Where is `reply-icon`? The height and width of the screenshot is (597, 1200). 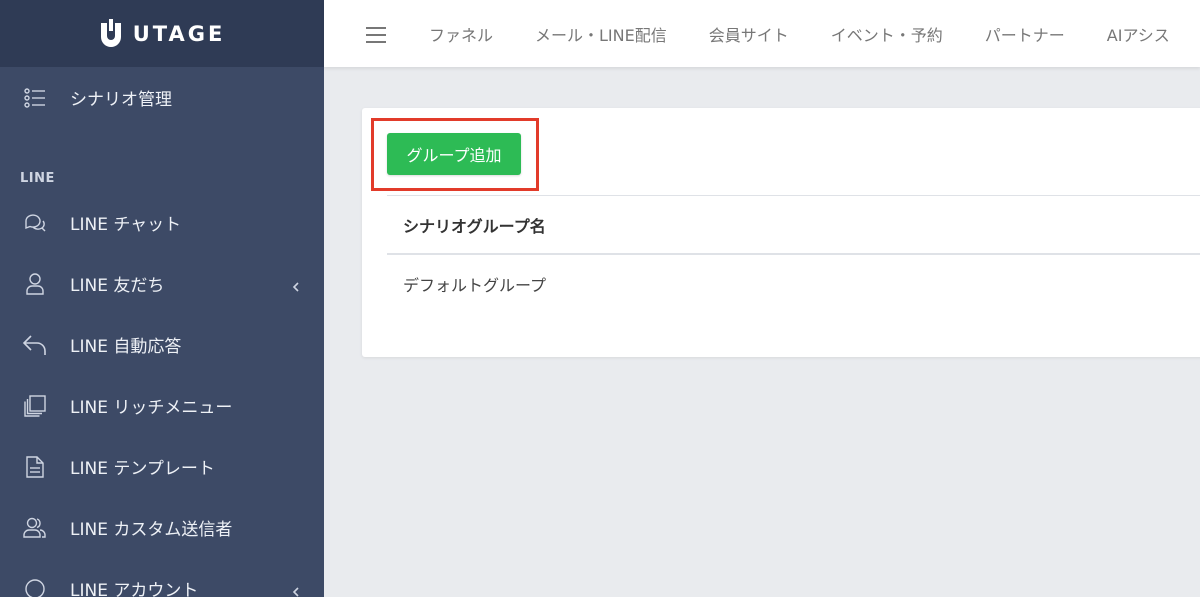 reply-icon is located at coordinates (35, 345).